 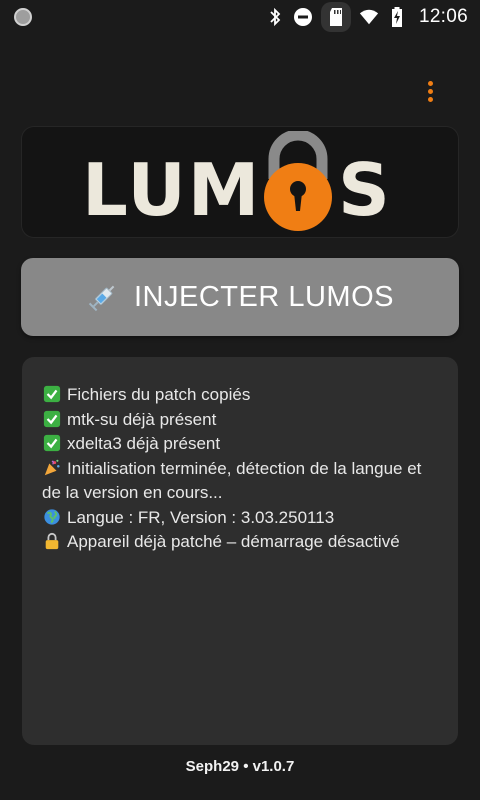 I want to click on lock-icon, so click(x=52, y=541).